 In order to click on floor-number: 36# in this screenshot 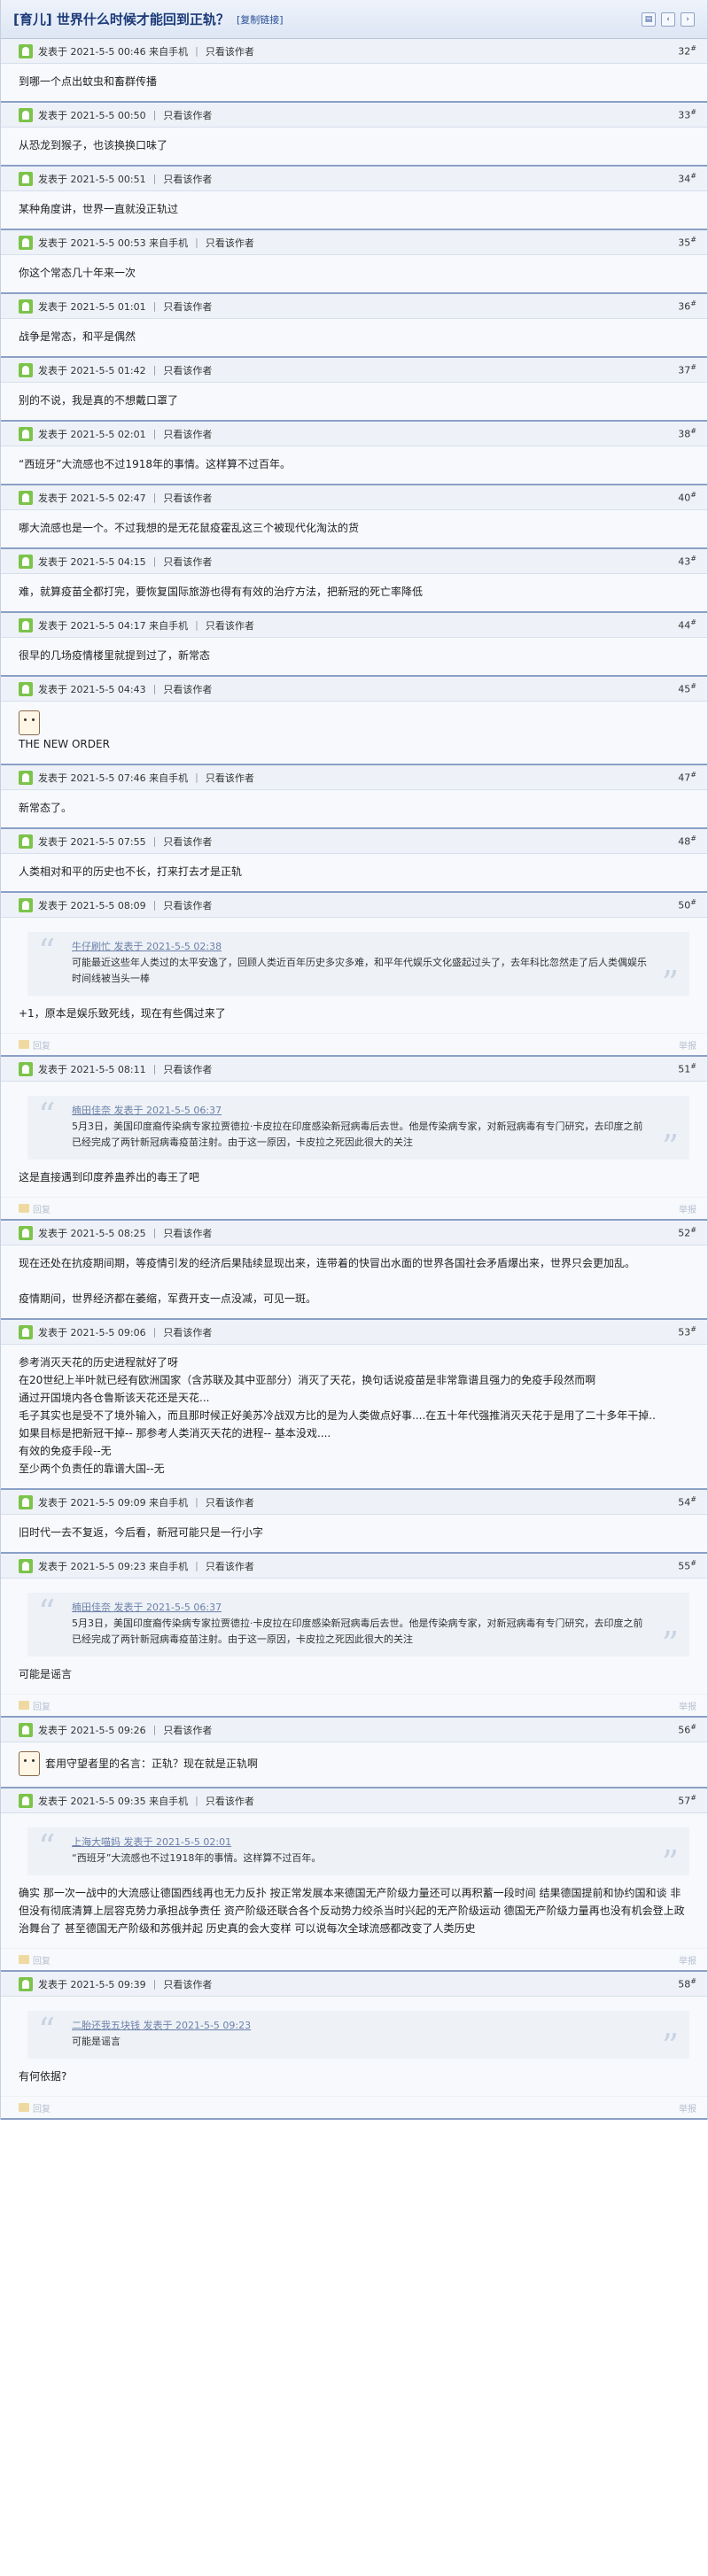, I will do `click(687, 306)`.